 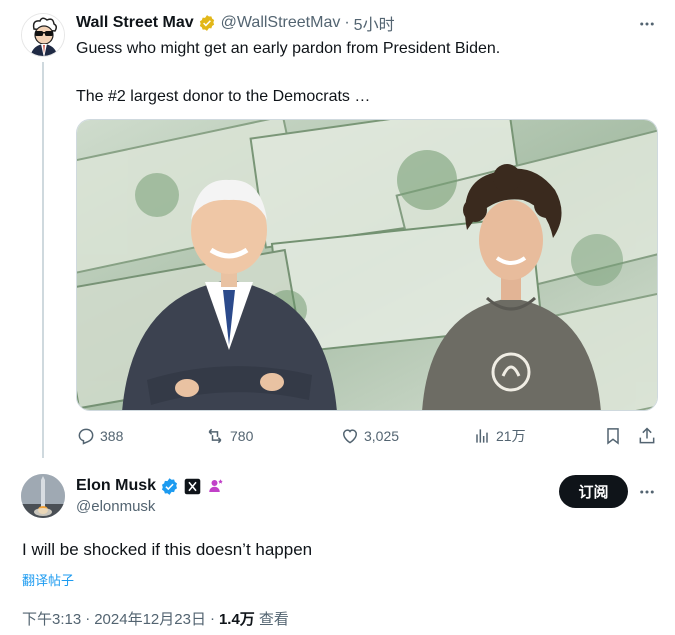 I want to click on repost-button: 780, so click(x=228, y=436).